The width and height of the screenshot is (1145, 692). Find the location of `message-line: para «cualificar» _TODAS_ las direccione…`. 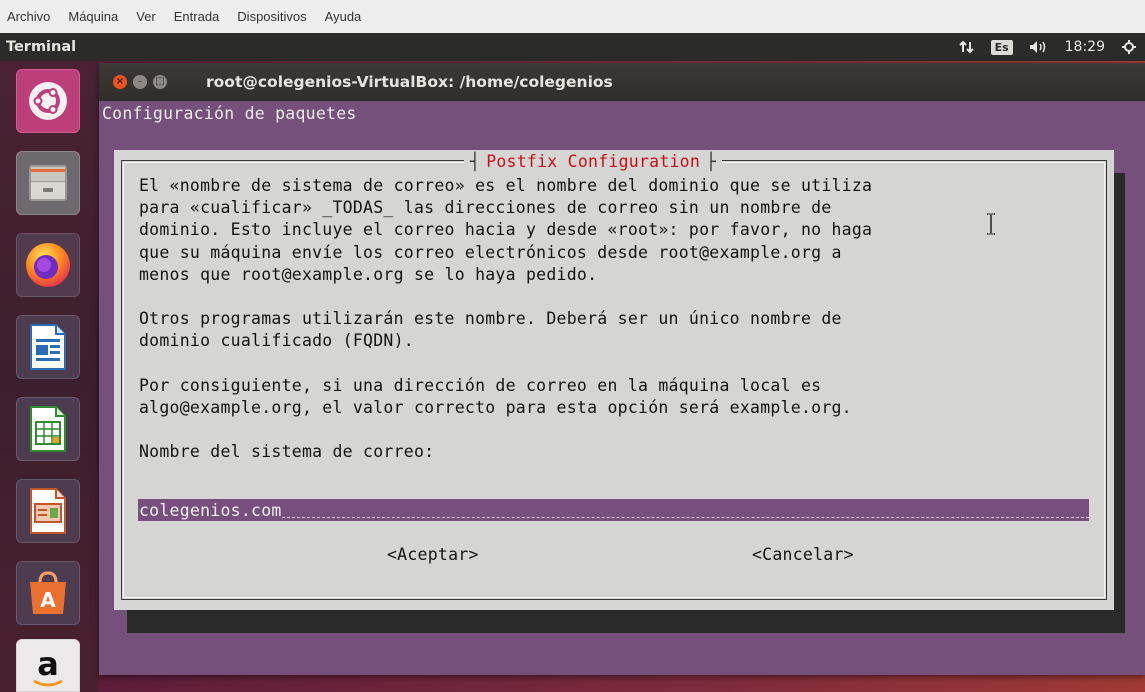

message-line: para «cualificar» _TODAS_ las direccione… is located at coordinates (485, 208).